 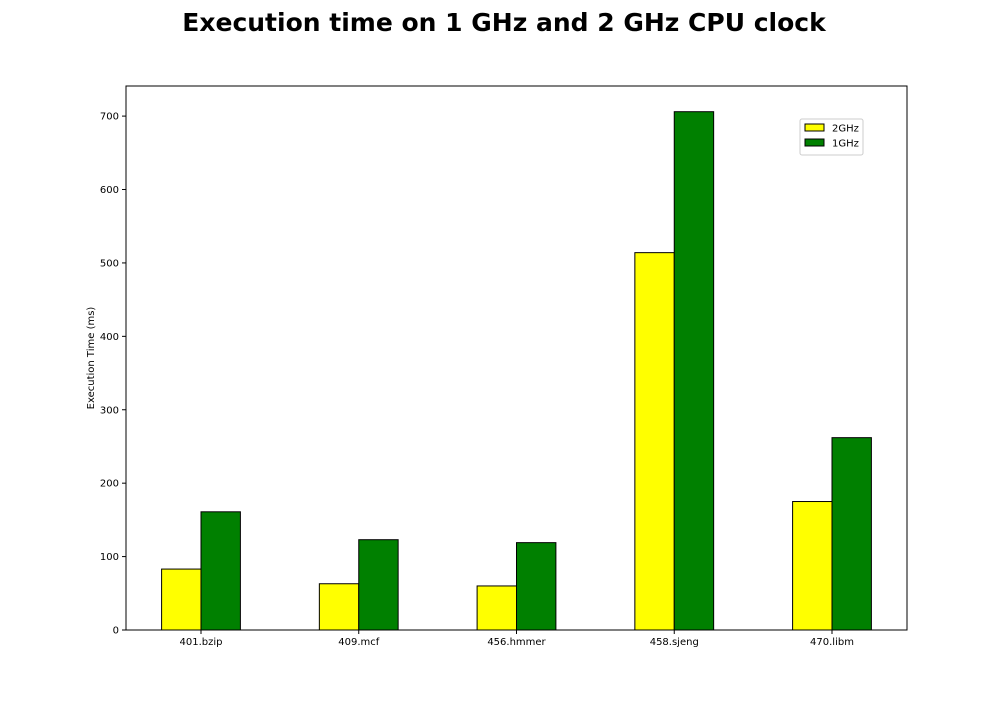 What do you see at coordinates (359, 642) in the screenshot?
I see `x-tick-label: 409.mcf` at bounding box center [359, 642].